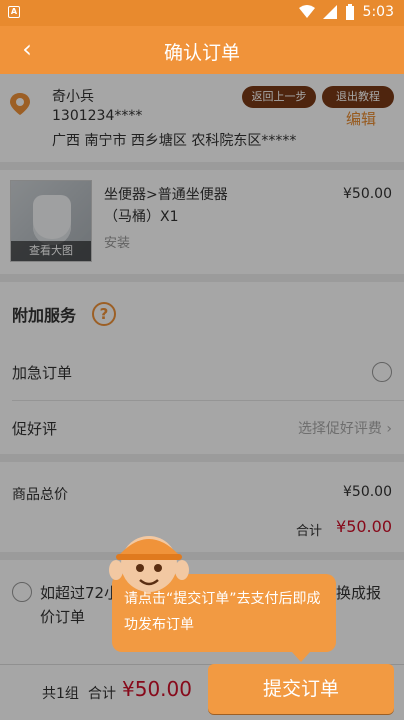  I want to click on app-bar: ‹ 确认订单, so click(202, 50).